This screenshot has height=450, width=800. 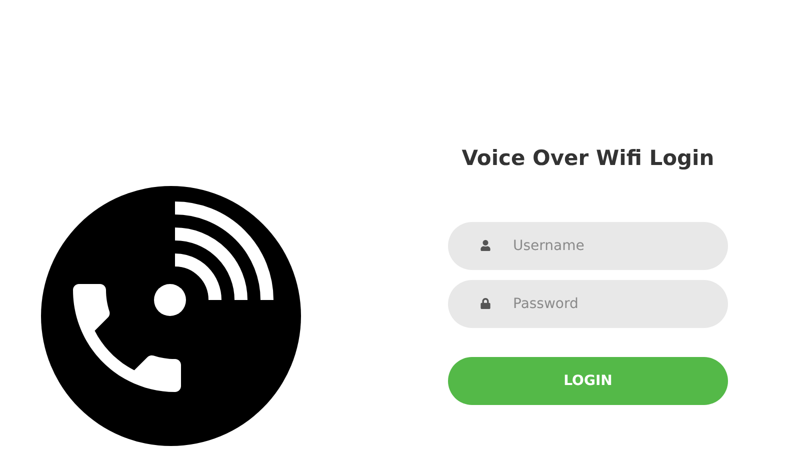 I want to click on login-button: LOGIN, so click(x=588, y=381).